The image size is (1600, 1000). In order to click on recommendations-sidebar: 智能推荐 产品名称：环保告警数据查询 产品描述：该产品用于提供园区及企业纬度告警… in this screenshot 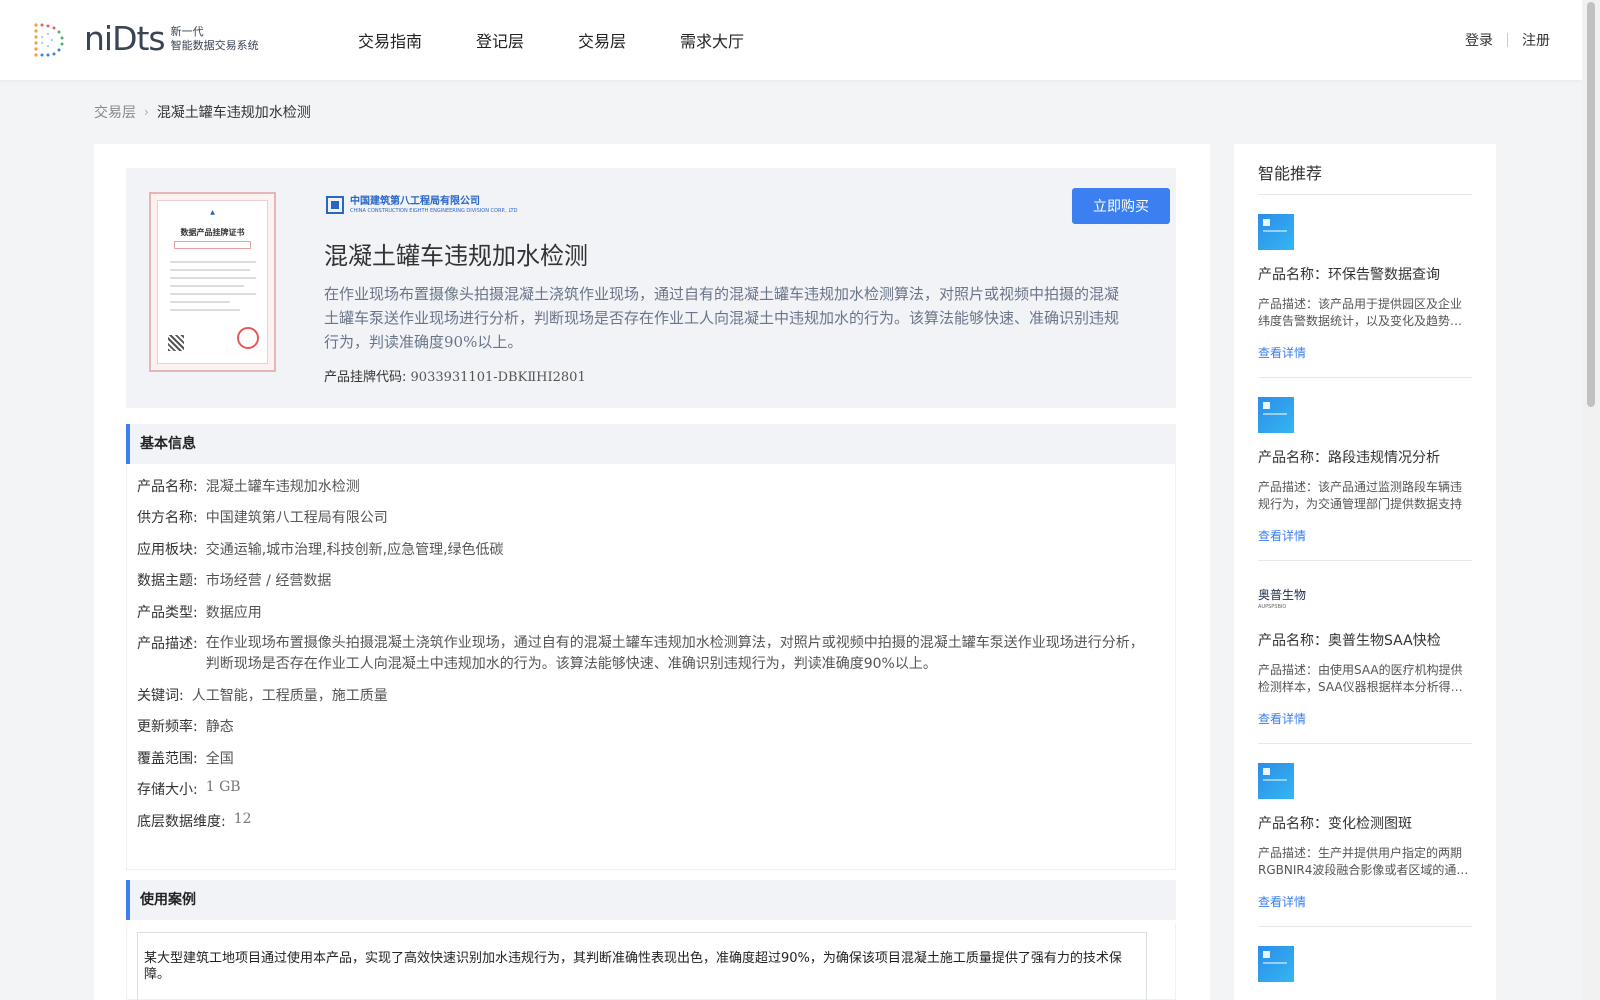, I will do `click(1365, 572)`.